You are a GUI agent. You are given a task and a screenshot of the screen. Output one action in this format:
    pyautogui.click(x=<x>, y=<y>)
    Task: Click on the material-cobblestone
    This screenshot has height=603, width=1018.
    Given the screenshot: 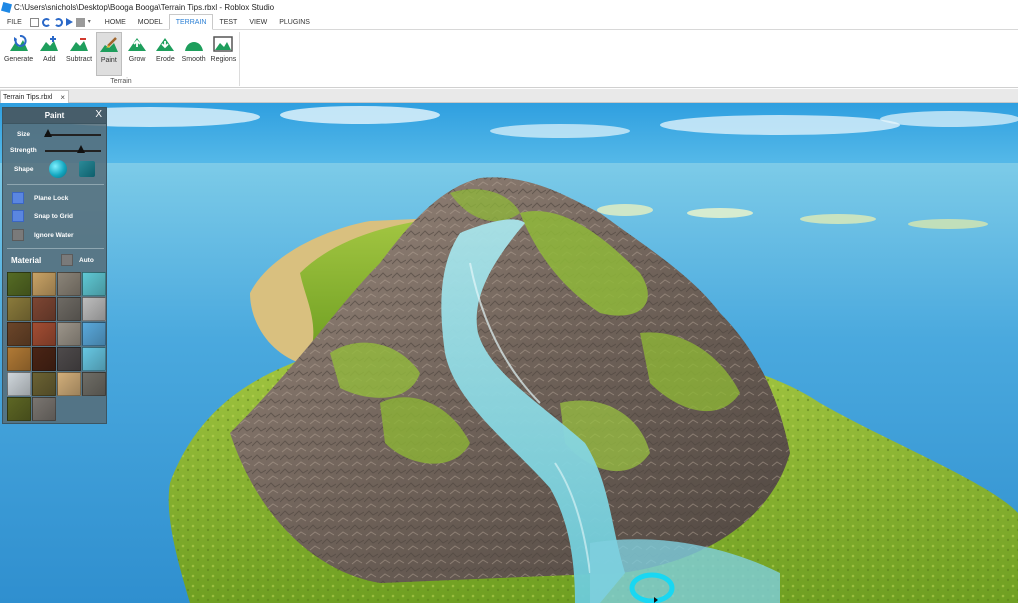 What is the action you would take?
    pyautogui.click(x=44, y=409)
    